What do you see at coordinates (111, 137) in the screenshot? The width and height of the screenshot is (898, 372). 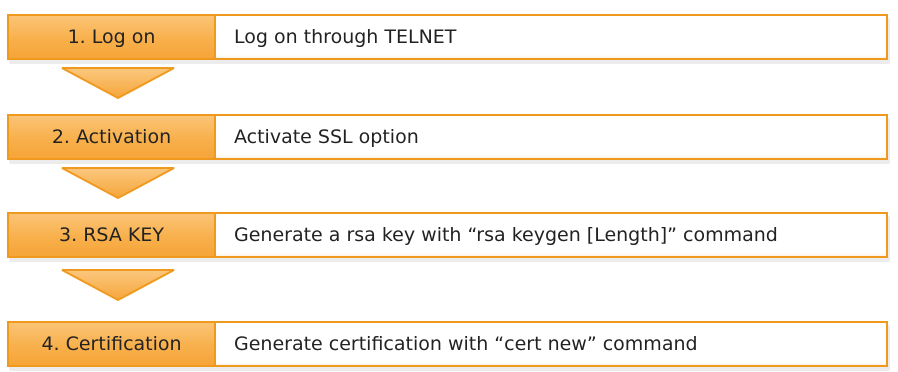 I see `step-2-label: 2. Activation` at bounding box center [111, 137].